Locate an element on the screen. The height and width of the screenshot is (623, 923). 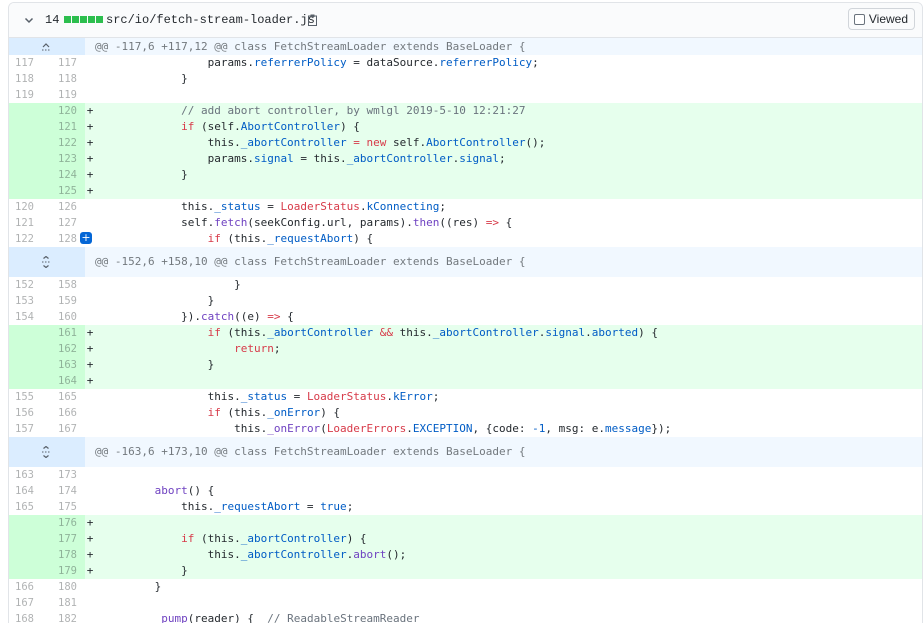
new-line-number: 119 is located at coordinates (66, 95).